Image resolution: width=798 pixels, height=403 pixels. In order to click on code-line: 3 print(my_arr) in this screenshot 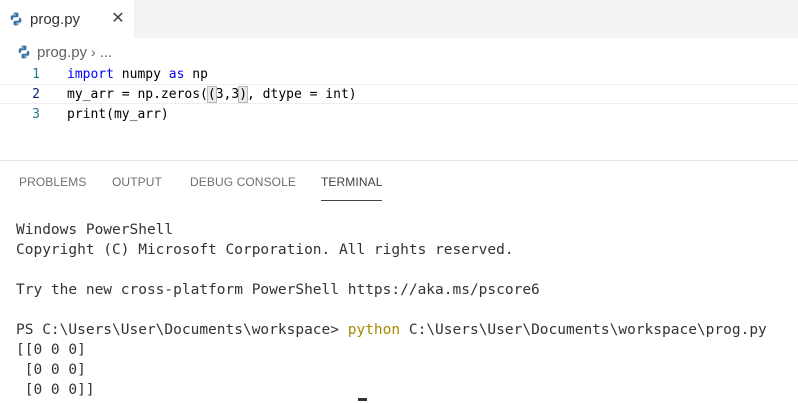, I will do `click(399, 114)`.